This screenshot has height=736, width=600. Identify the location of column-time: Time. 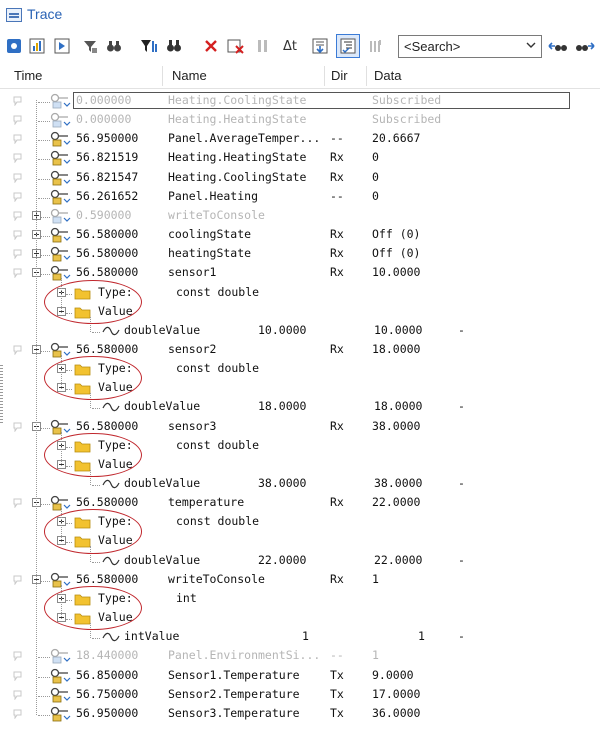
(28, 75).